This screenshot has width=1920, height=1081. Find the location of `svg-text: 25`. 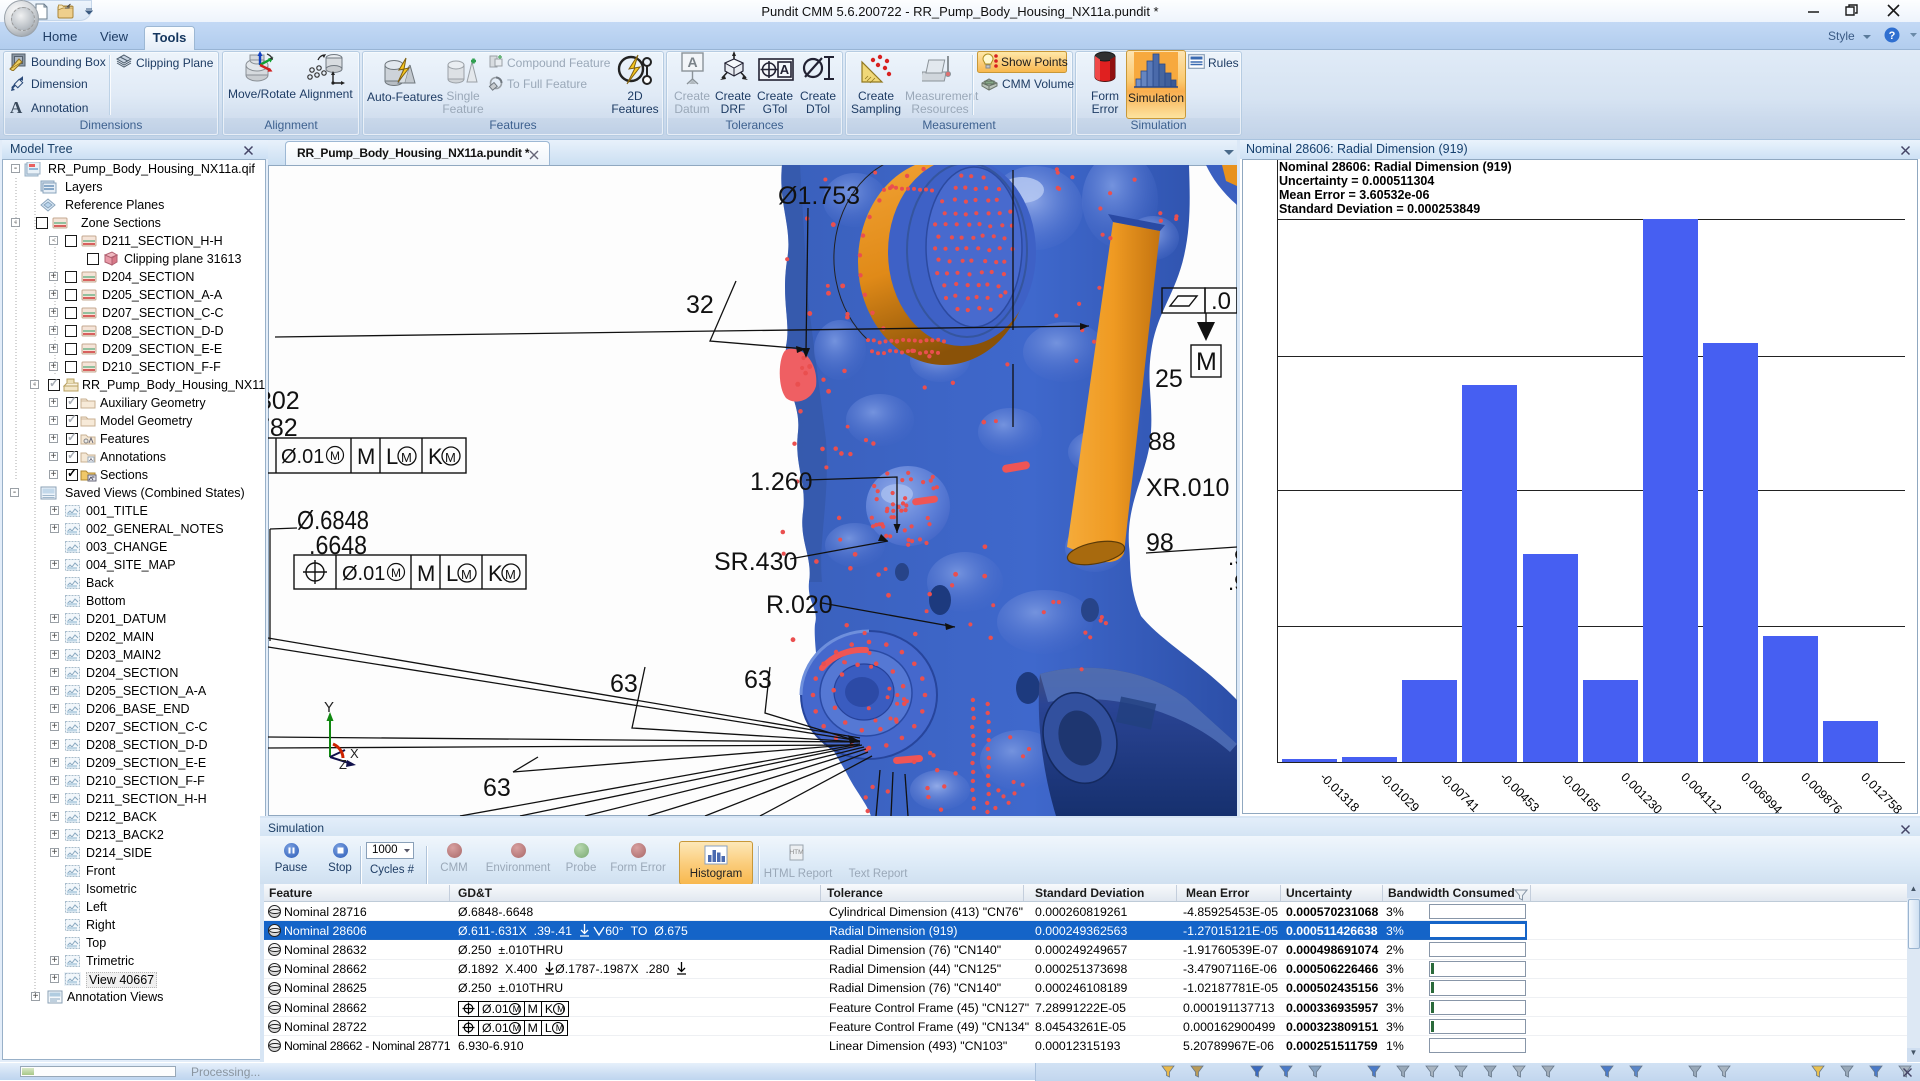

svg-text: 25 is located at coordinates (1169, 379).